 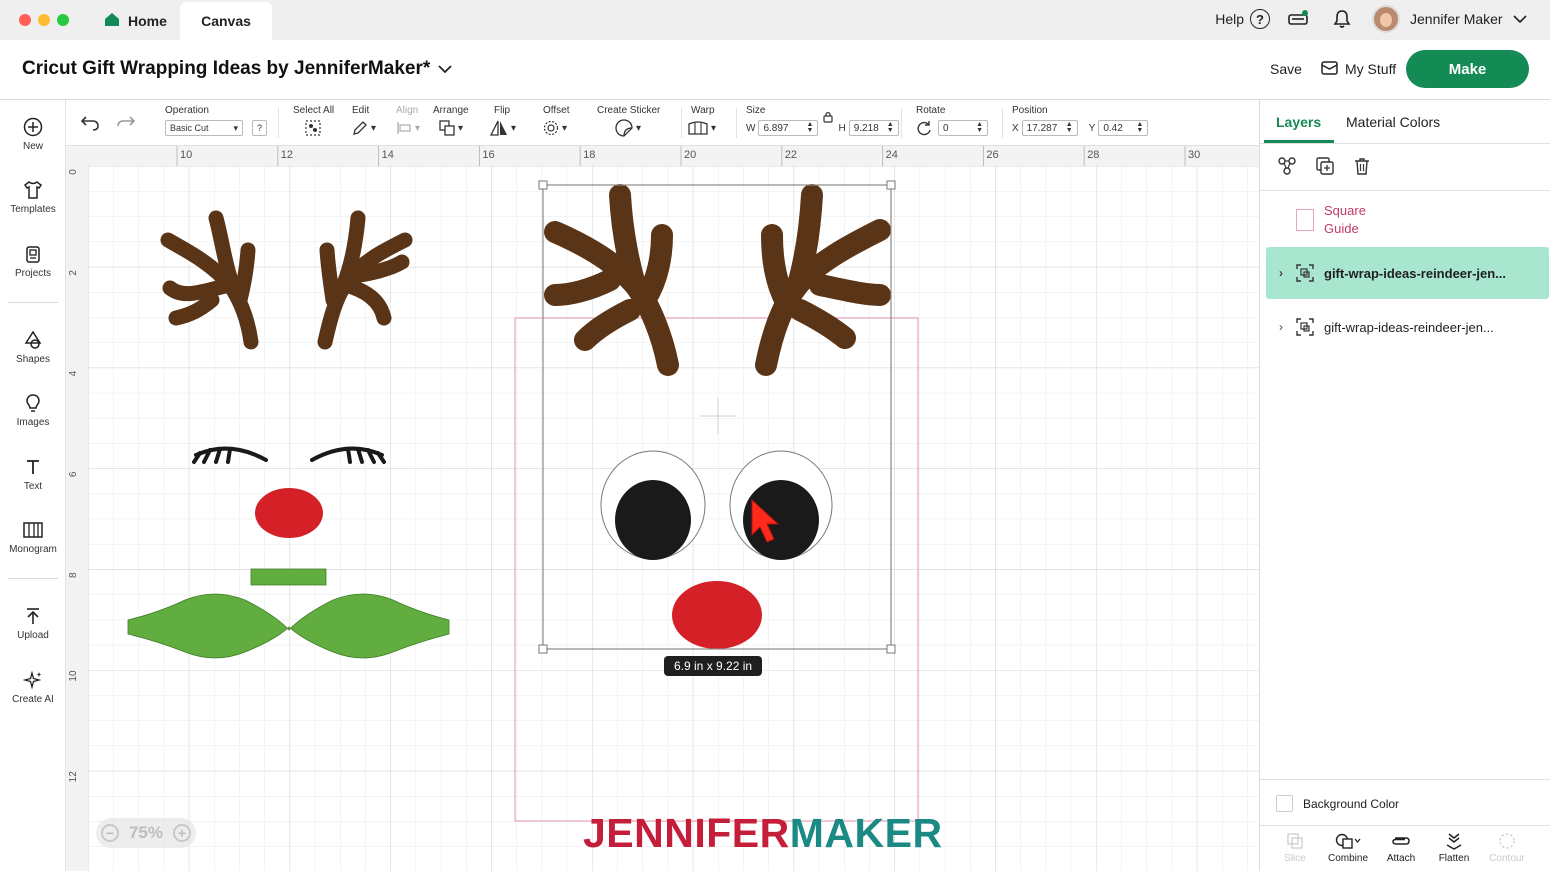 What do you see at coordinates (1325, 168) in the screenshot?
I see `duplicate-icon` at bounding box center [1325, 168].